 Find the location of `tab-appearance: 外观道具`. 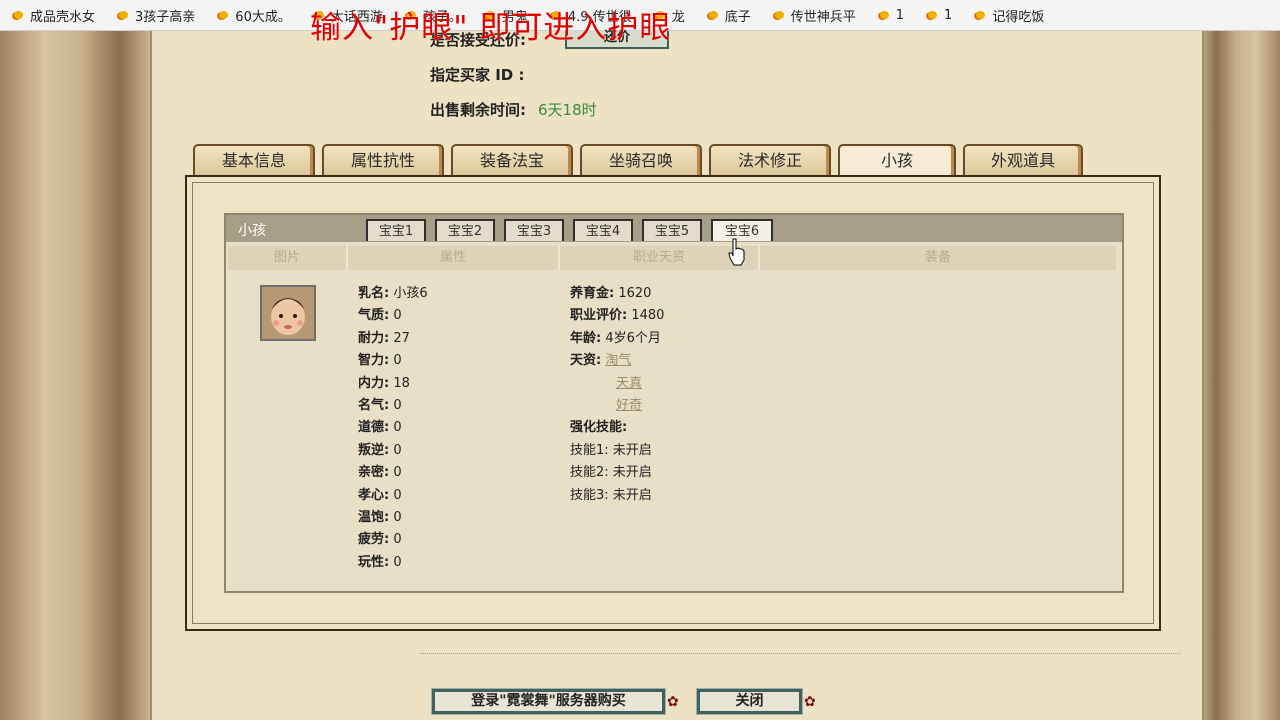

tab-appearance: 外观道具 is located at coordinates (1023, 160).